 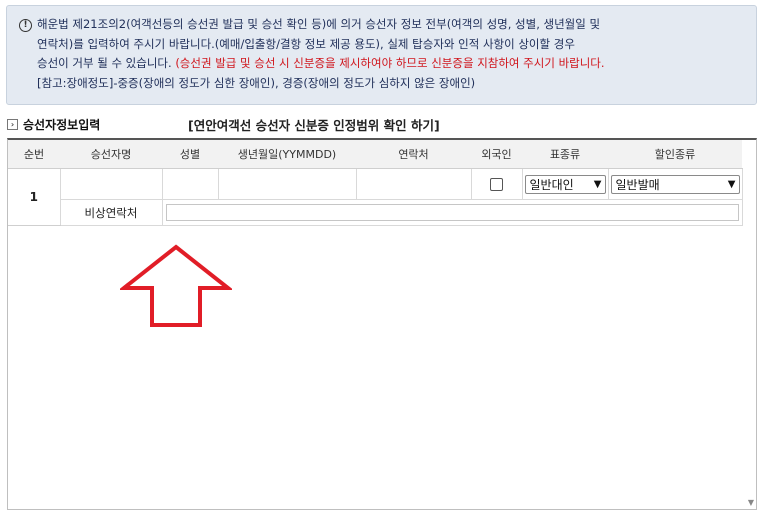 What do you see at coordinates (565, 154) in the screenshot?
I see `header-ticket-type: 표종류` at bounding box center [565, 154].